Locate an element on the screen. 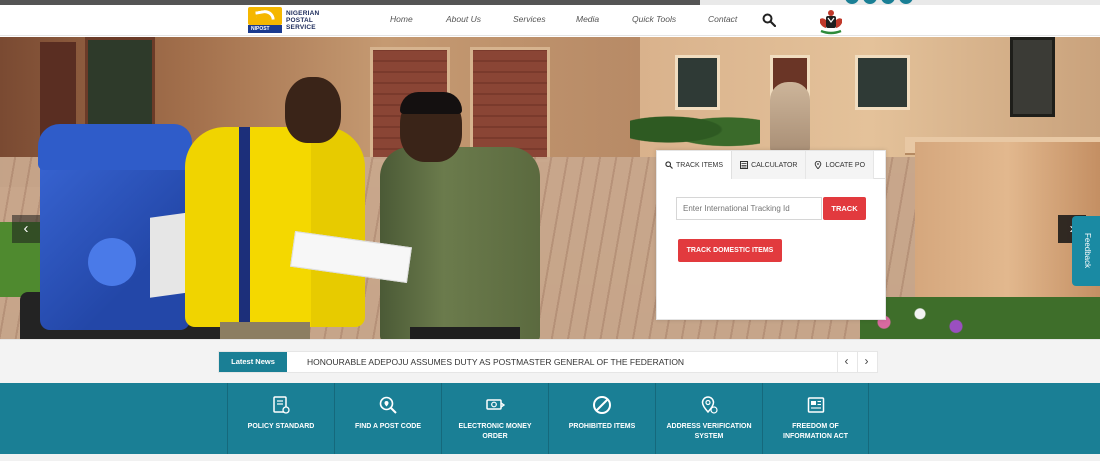 Image resolution: width=1100 pixels, height=461 pixels. logo-text: NIGERIAN POSTAL SERVICE is located at coordinates (302, 20).